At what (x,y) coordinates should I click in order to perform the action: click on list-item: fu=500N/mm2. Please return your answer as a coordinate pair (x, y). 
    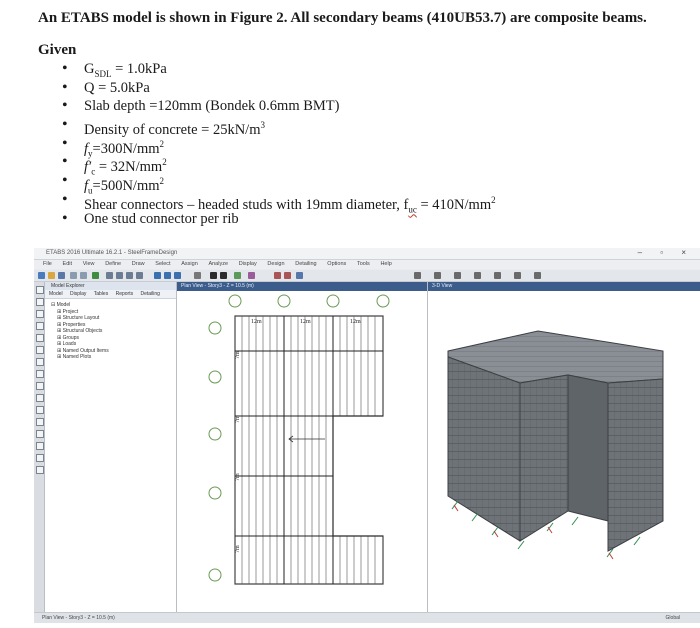
    Looking at the image, I should click on (279, 184).